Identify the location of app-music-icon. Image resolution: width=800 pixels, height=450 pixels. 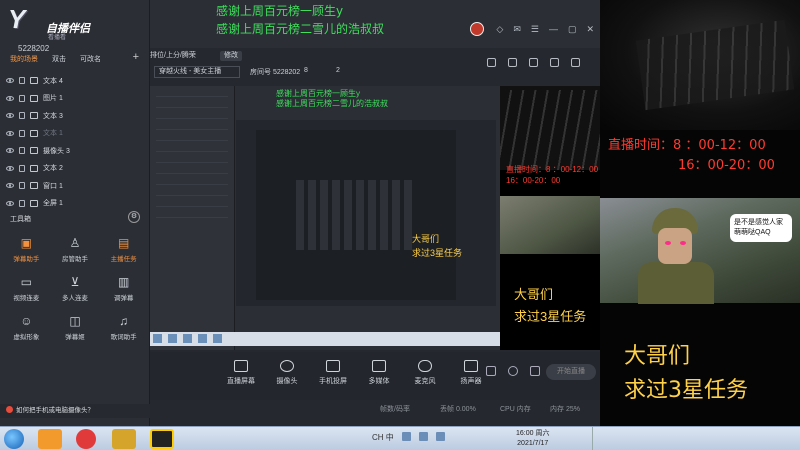
(86, 439).